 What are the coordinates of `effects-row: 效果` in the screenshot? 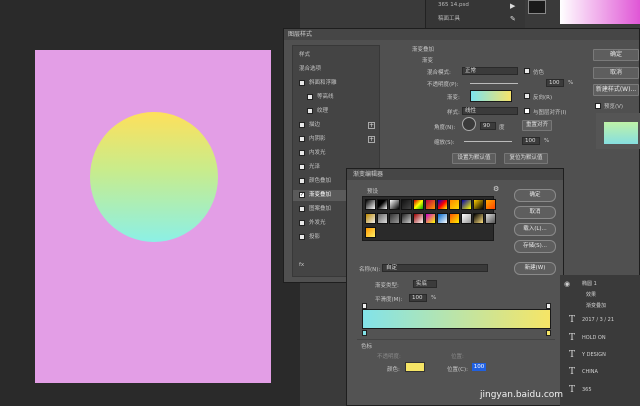 It's located at (600, 295).